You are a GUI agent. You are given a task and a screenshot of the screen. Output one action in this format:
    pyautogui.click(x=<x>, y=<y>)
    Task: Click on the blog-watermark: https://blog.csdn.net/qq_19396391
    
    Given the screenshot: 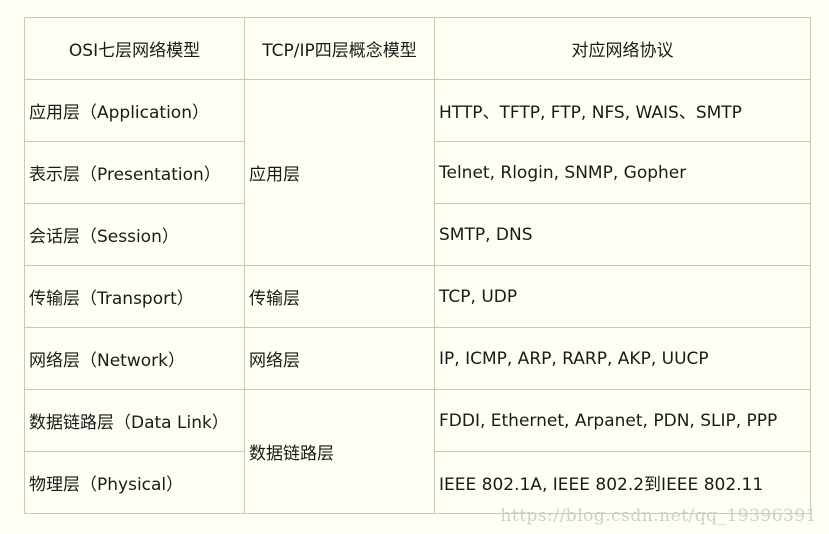 What is the action you would take?
    pyautogui.click(x=658, y=516)
    